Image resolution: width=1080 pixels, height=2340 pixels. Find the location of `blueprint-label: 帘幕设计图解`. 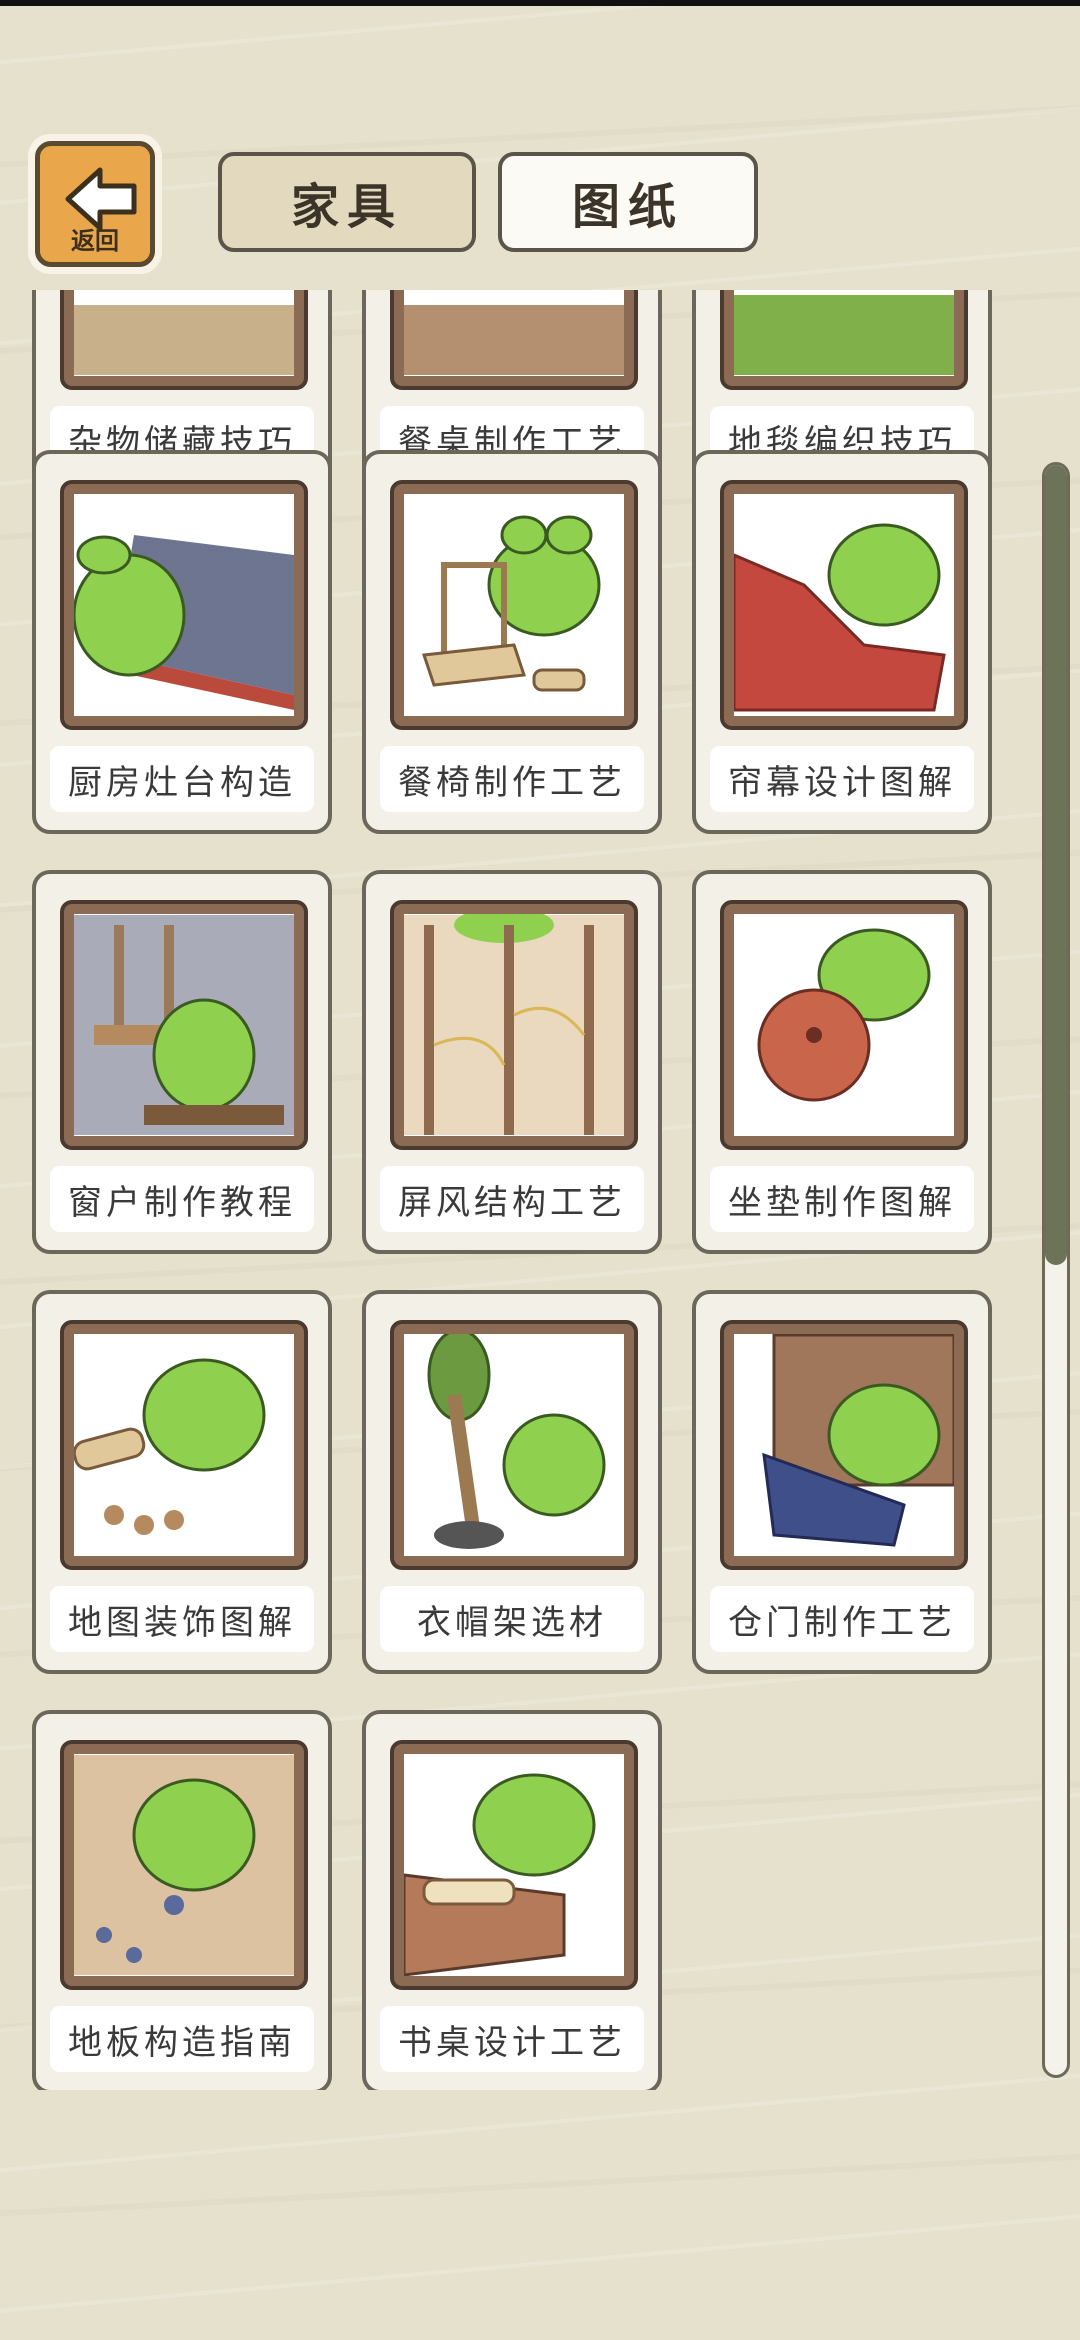

blueprint-label: 帘幕设计图解 is located at coordinates (842, 779).